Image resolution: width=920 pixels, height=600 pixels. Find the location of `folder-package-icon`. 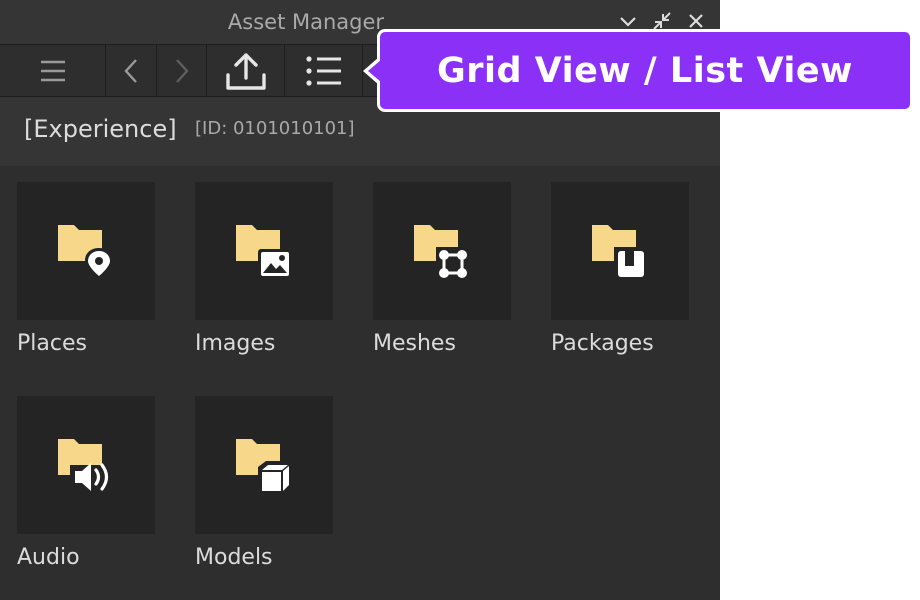

folder-package-icon is located at coordinates (620, 251).